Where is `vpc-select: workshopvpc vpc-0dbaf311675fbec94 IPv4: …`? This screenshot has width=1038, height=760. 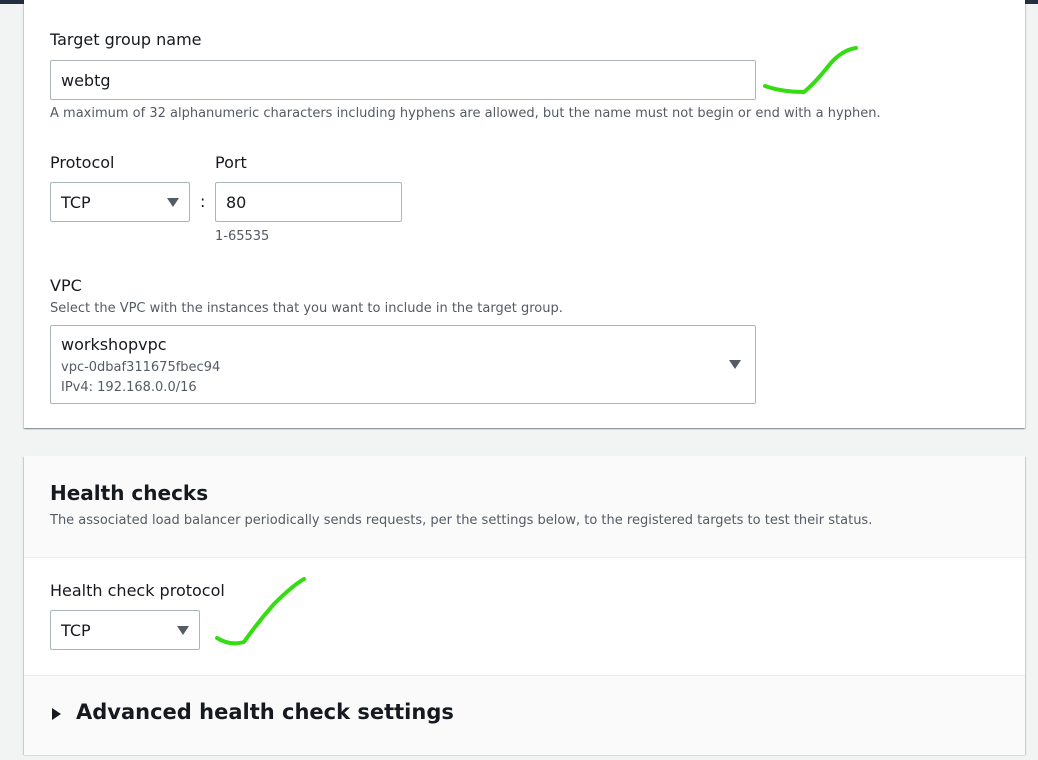 vpc-select: workshopvpc vpc-0dbaf311675fbec94 IPv4: … is located at coordinates (403, 364).